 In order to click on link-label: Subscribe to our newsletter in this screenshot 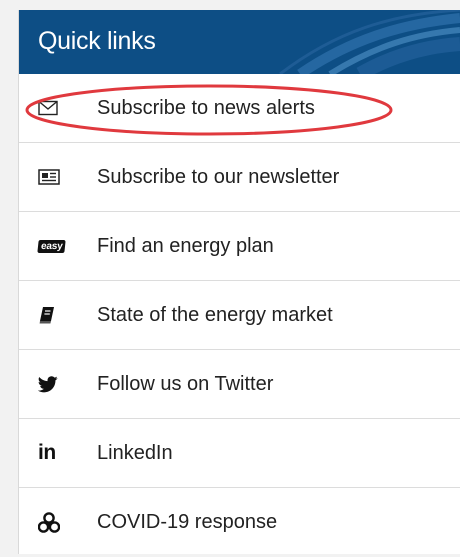, I will do `click(218, 176)`.